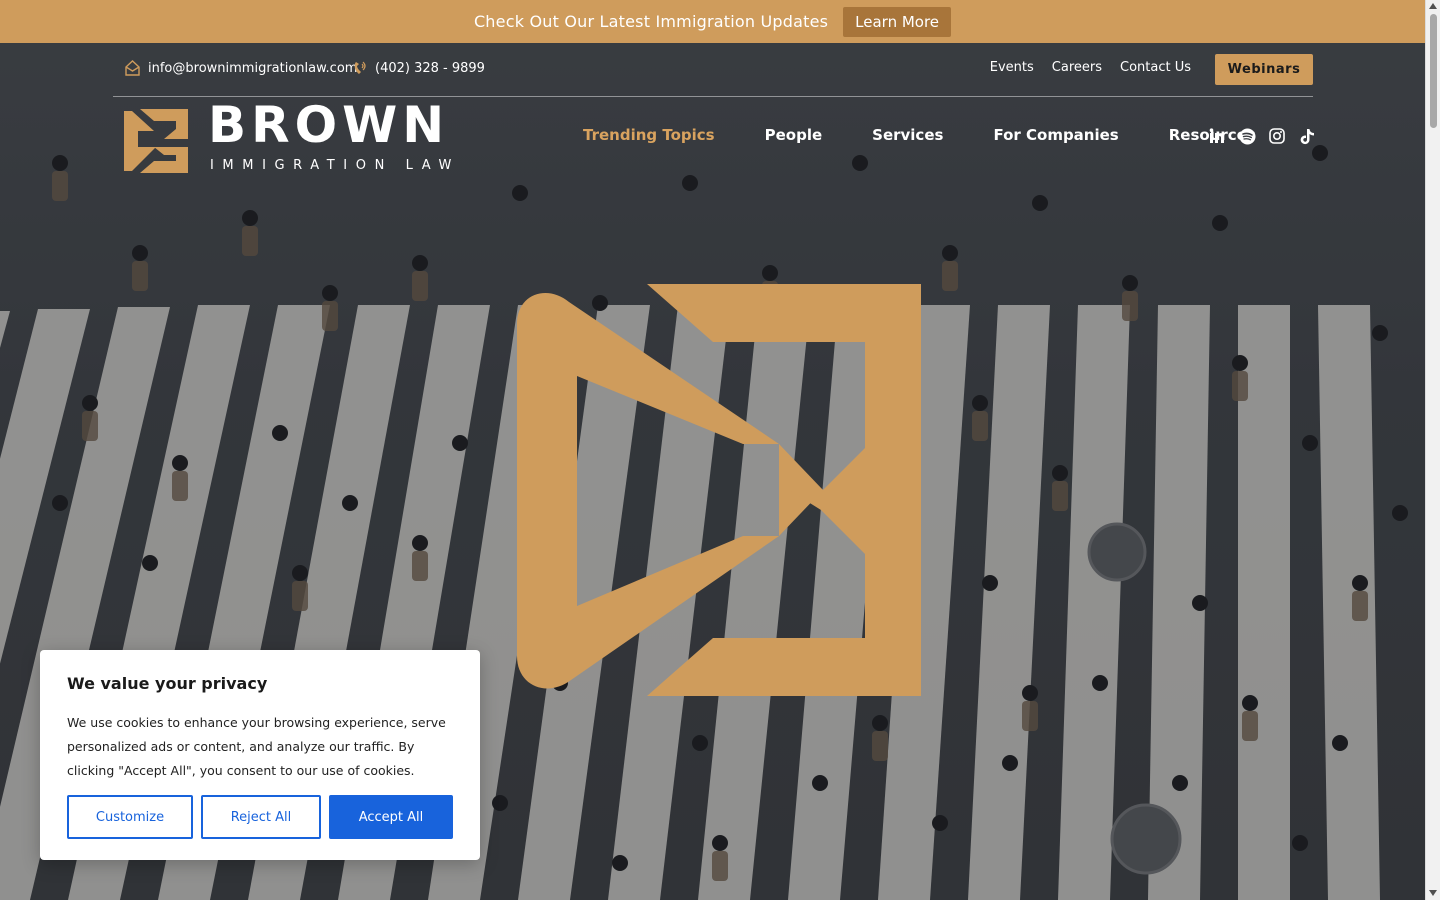 The width and height of the screenshot is (1440, 900). I want to click on tiktok-icon, so click(1307, 136).